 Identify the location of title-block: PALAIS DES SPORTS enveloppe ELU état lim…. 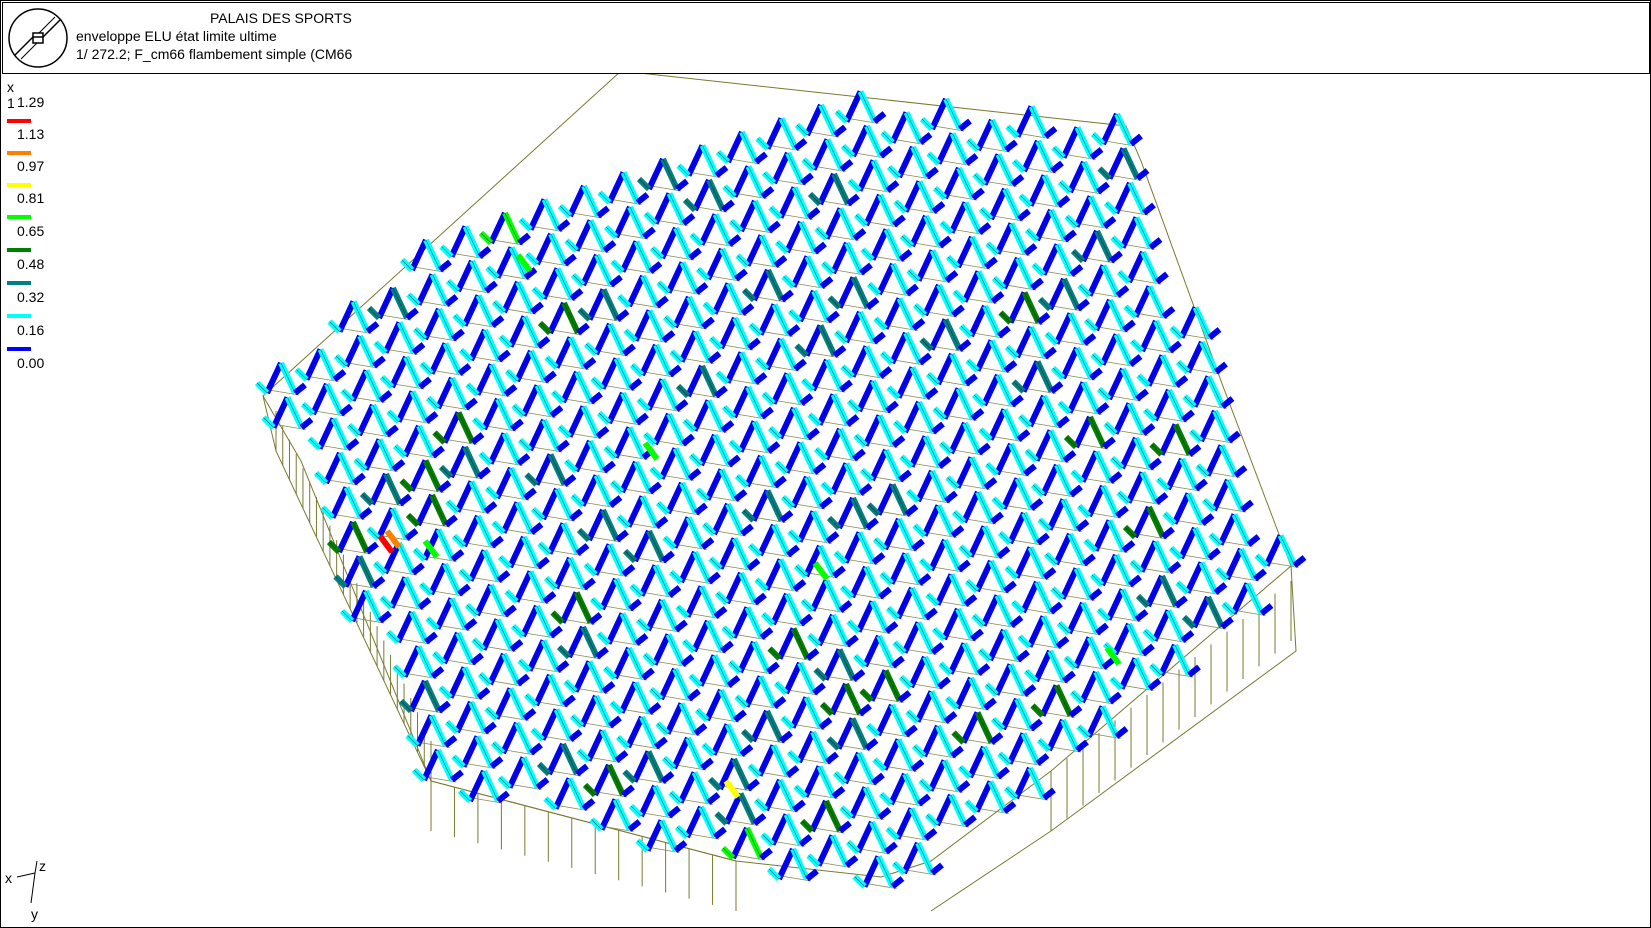
(826, 38).